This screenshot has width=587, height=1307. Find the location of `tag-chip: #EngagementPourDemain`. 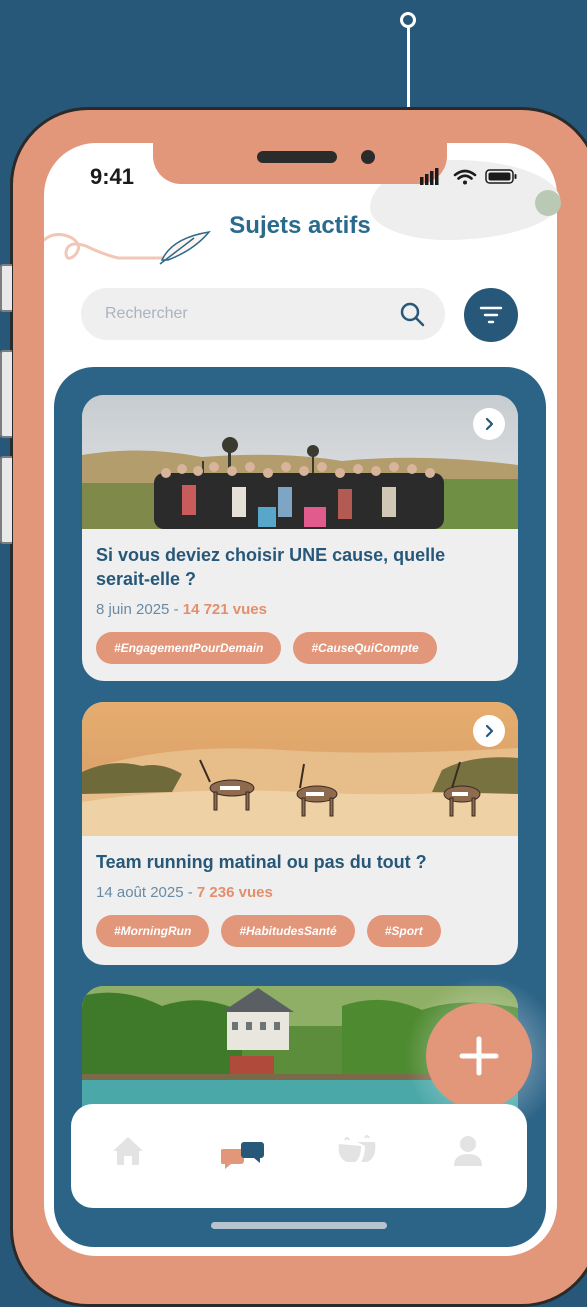

tag-chip: #EngagementPourDemain is located at coordinates (189, 648).